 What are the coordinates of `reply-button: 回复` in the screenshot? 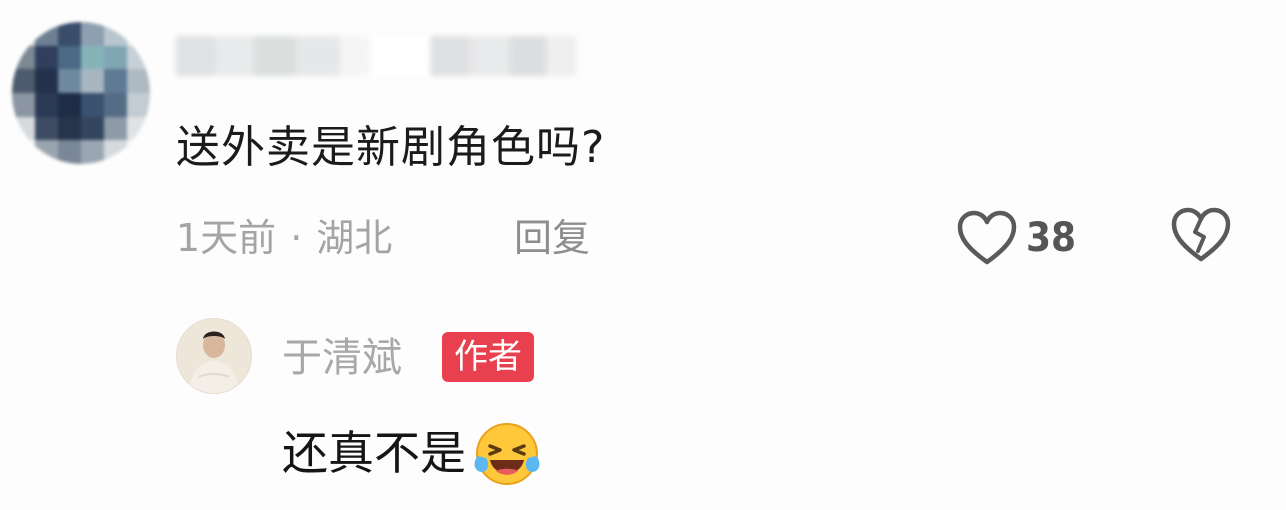 It's located at (552, 238).